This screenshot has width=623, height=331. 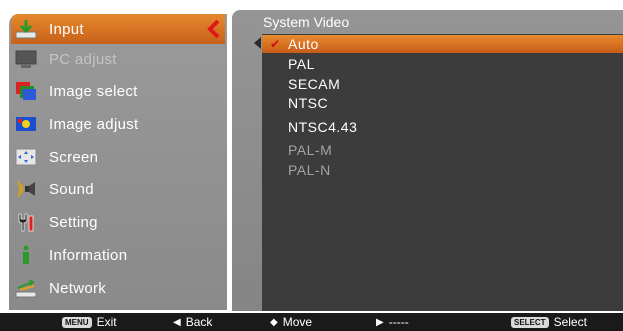 I want to click on checkmark-icon: ✔, so click(x=275, y=44).